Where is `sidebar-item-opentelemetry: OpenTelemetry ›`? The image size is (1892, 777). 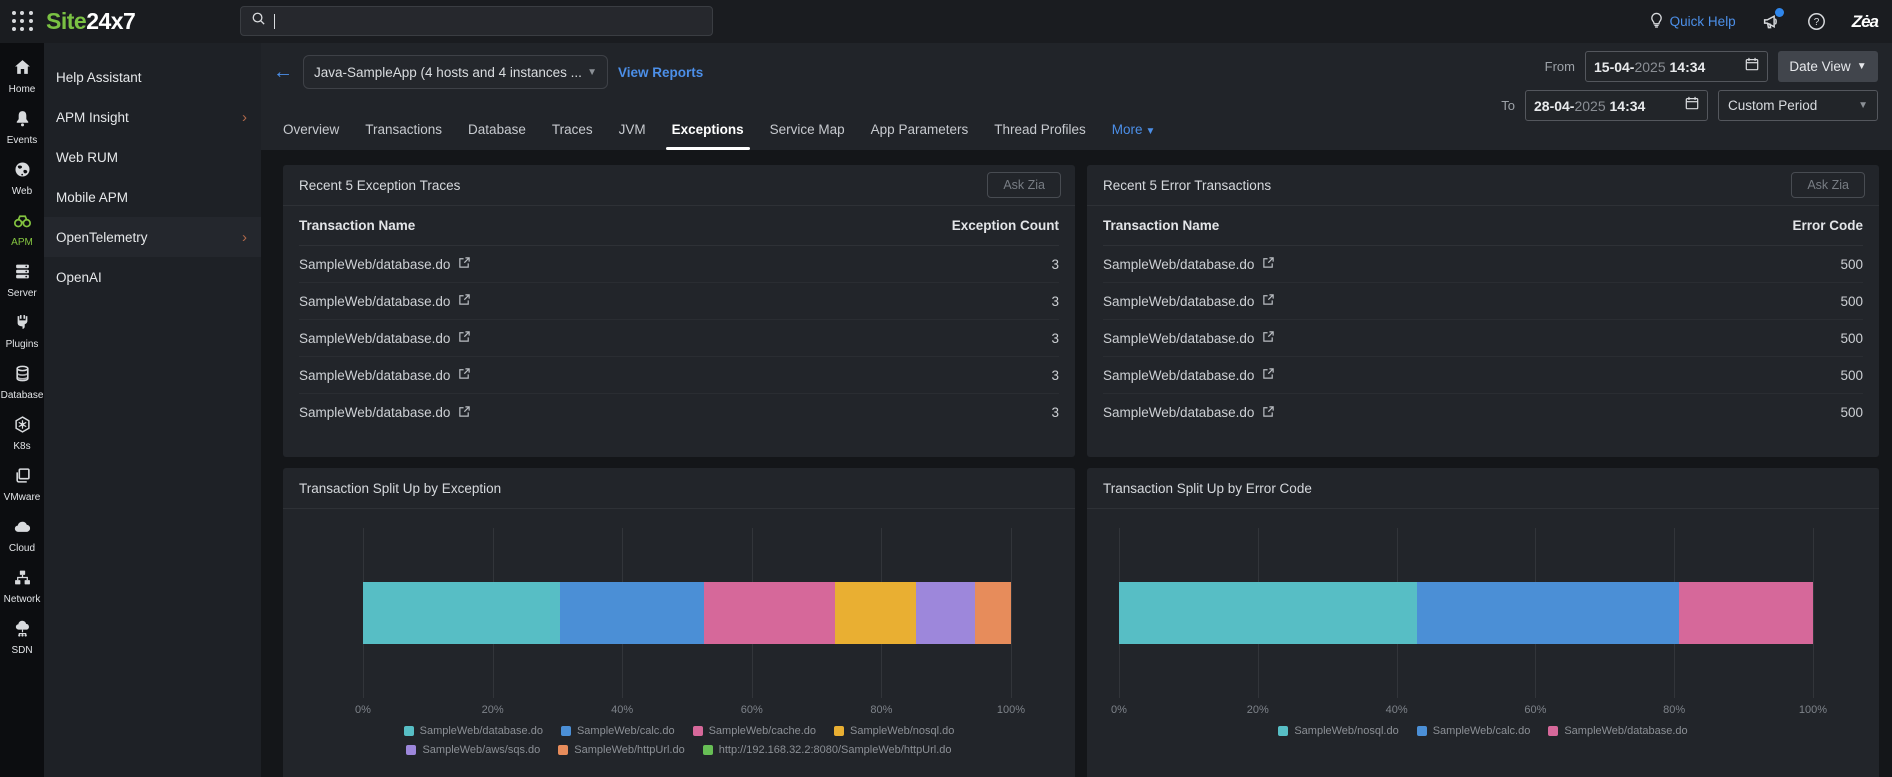
sidebar-item-opentelemetry: OpenTelemetry › is located at coordinates (152, 237).